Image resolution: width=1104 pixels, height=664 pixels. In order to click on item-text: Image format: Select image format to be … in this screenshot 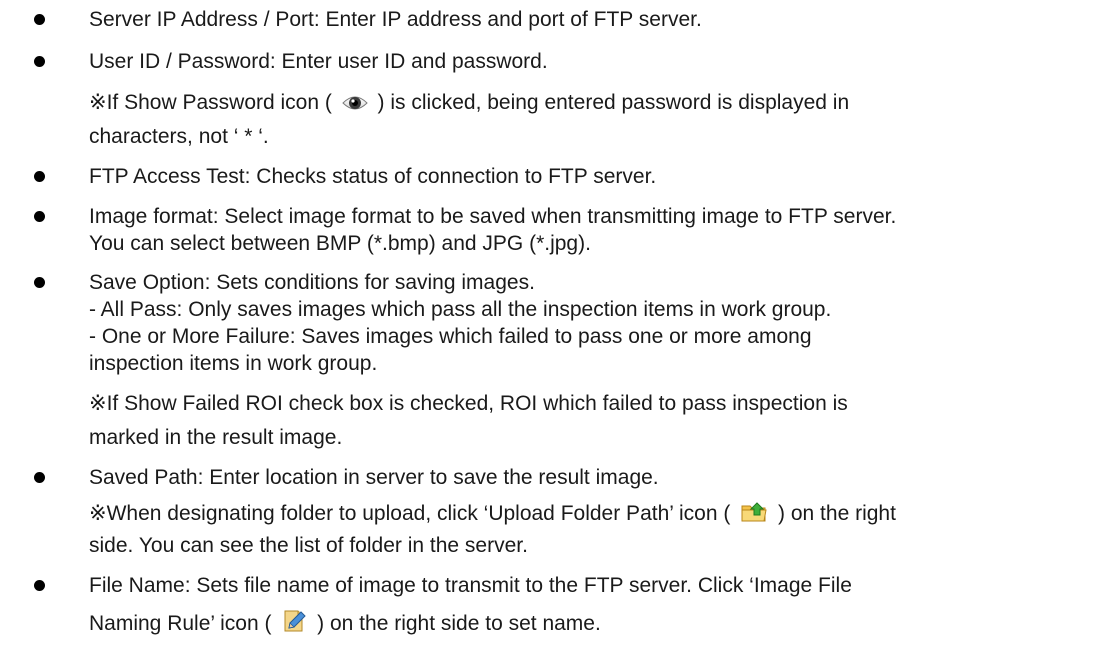, I will do `click(493, 216)`.